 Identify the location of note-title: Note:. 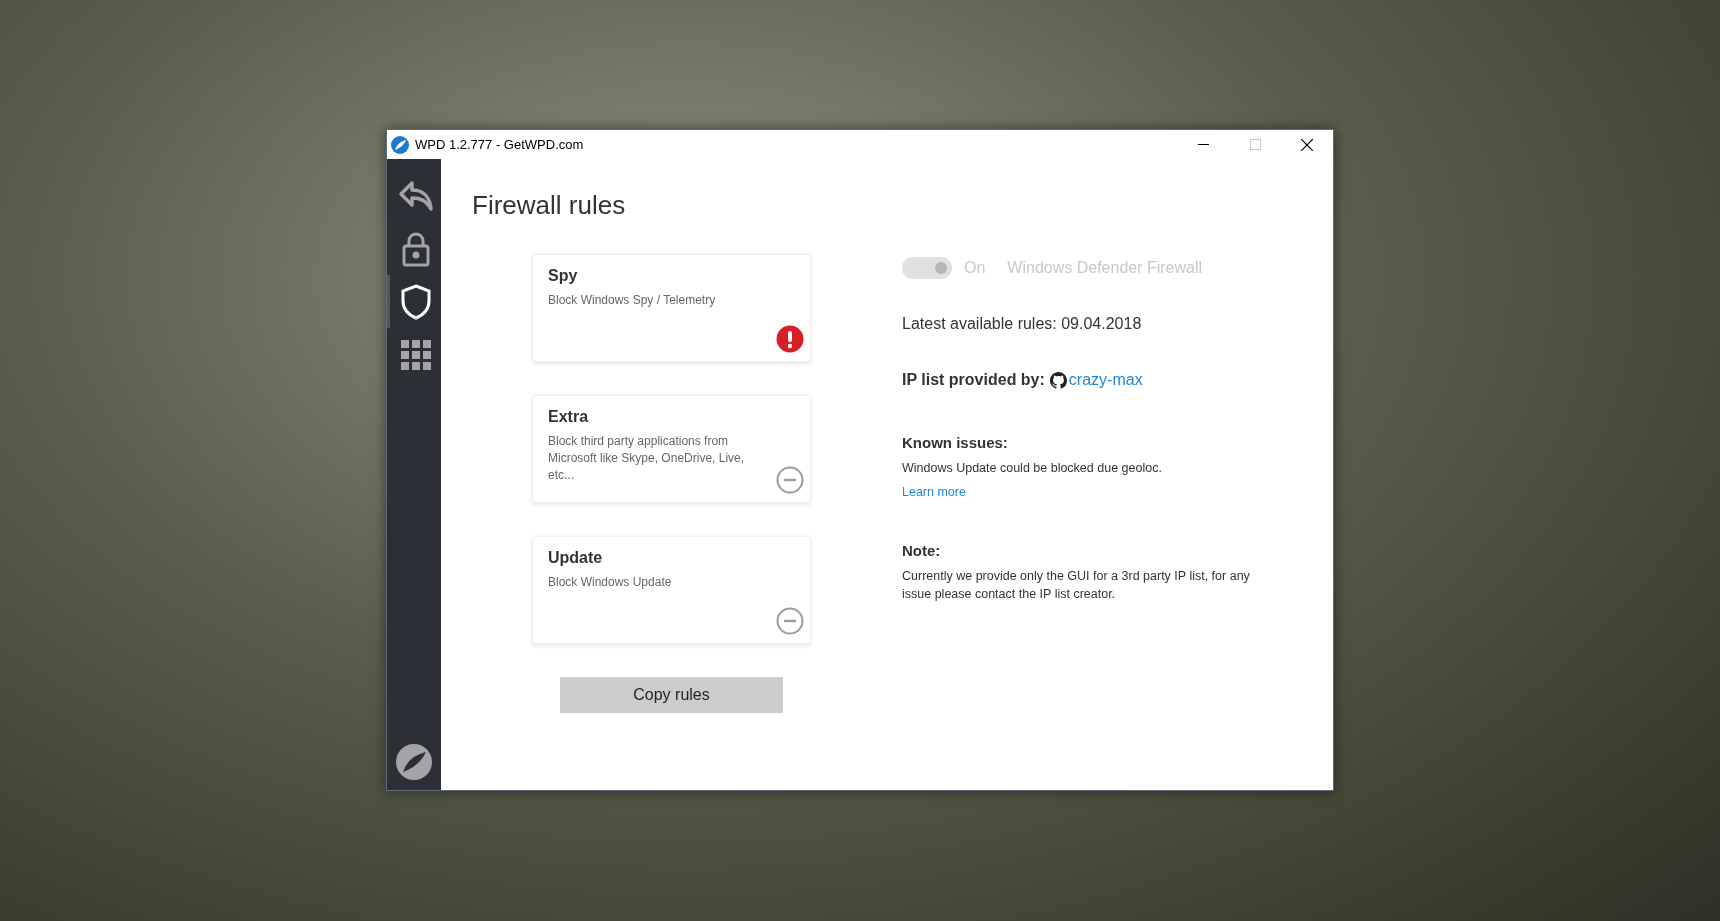
(921, 551).